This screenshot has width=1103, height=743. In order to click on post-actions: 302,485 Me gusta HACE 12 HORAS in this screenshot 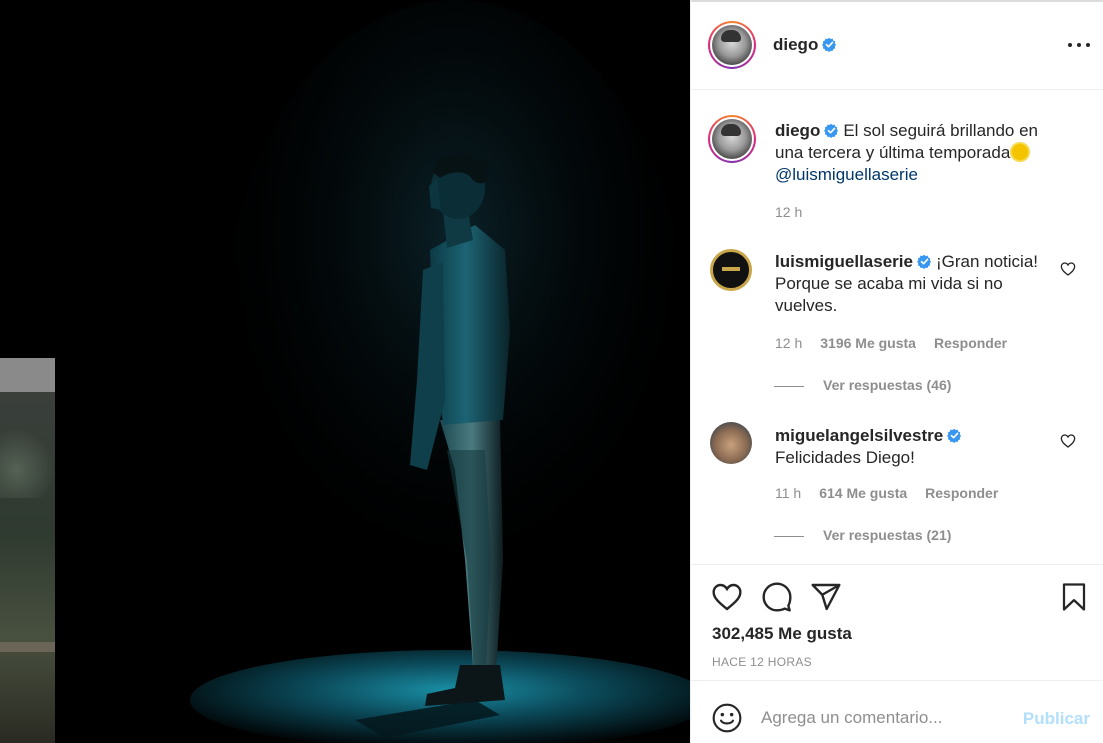, I will do `click(897, 622)`.